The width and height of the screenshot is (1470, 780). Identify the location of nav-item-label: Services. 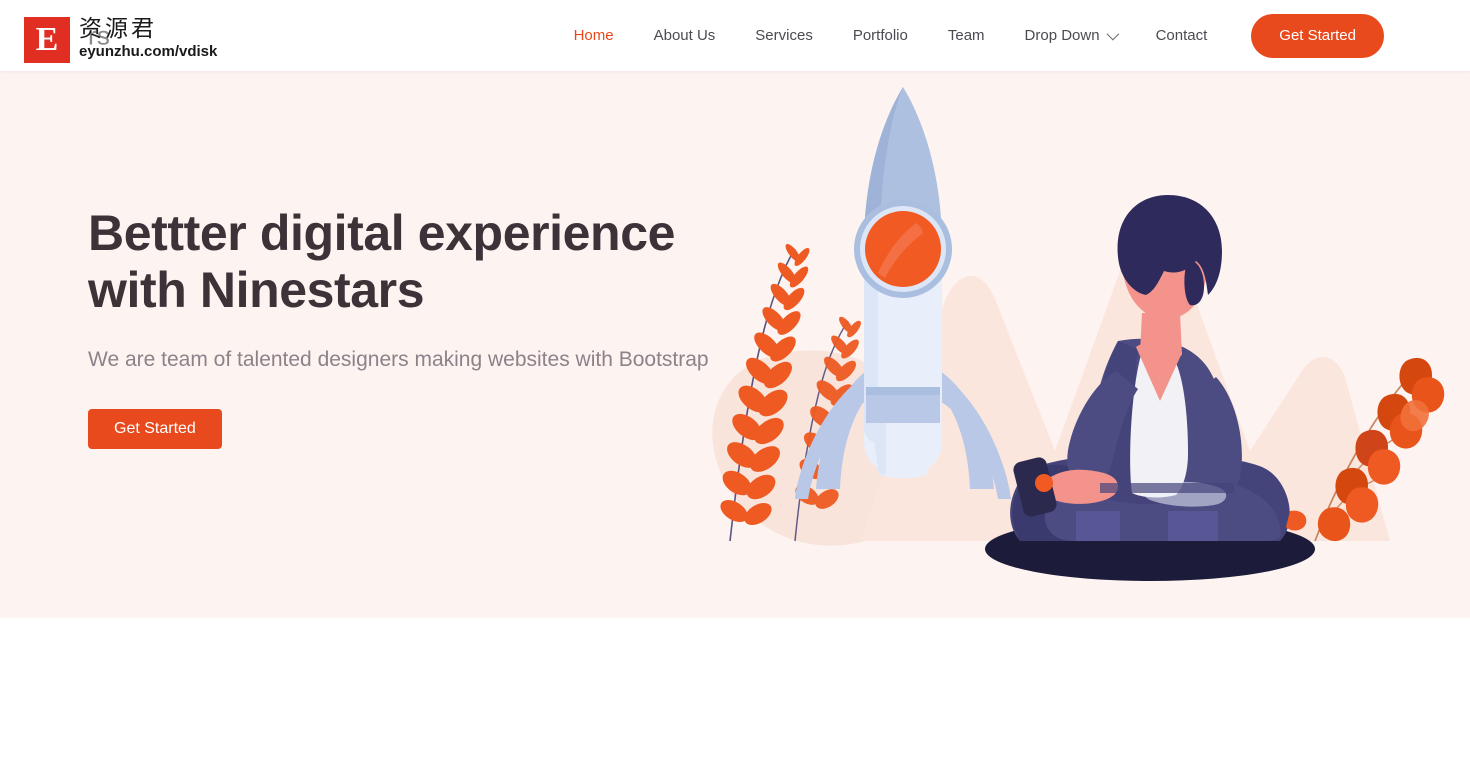
(784, 35).